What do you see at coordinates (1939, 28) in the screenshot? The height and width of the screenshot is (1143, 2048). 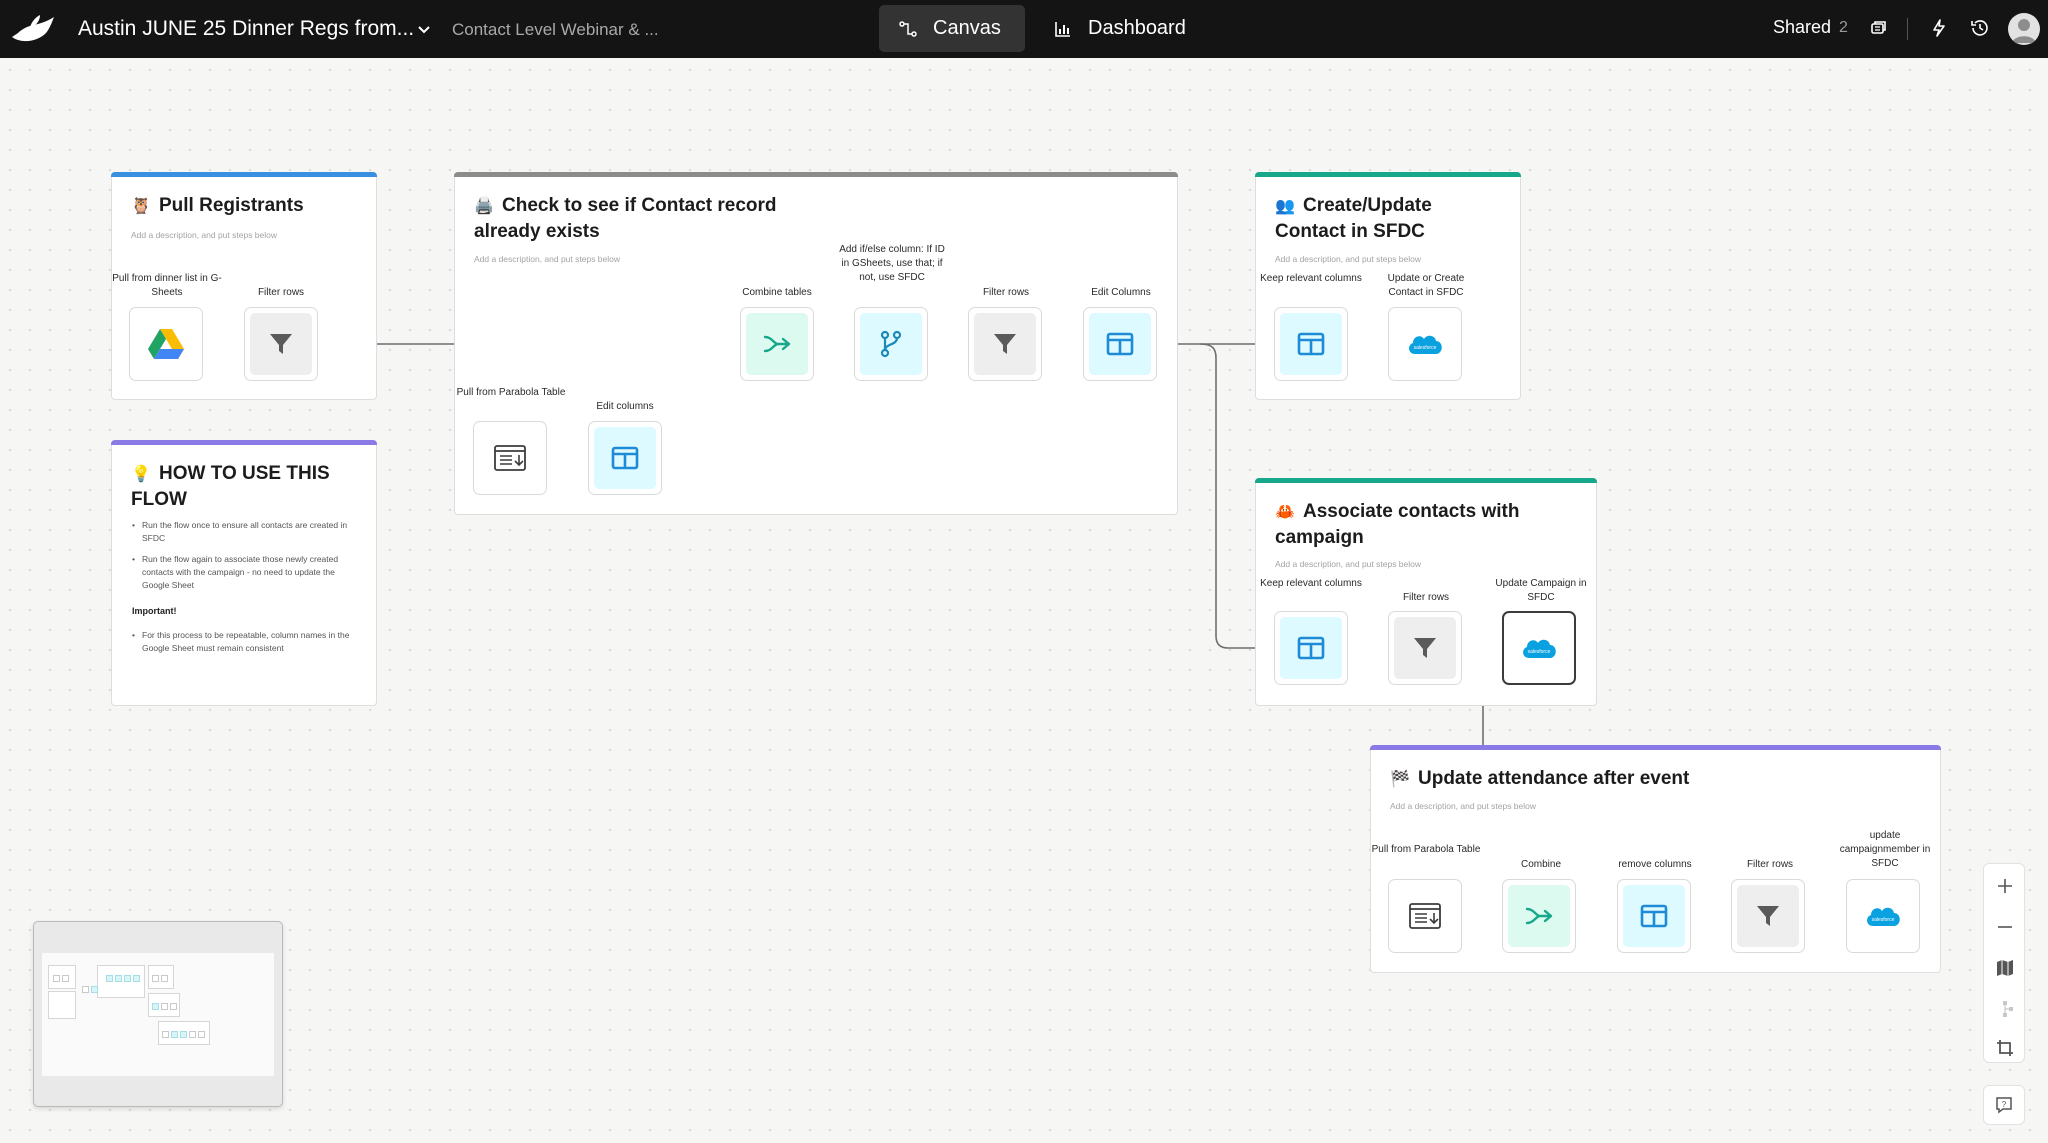 I see `lightning-icon` at bounding box center [1939, 28].